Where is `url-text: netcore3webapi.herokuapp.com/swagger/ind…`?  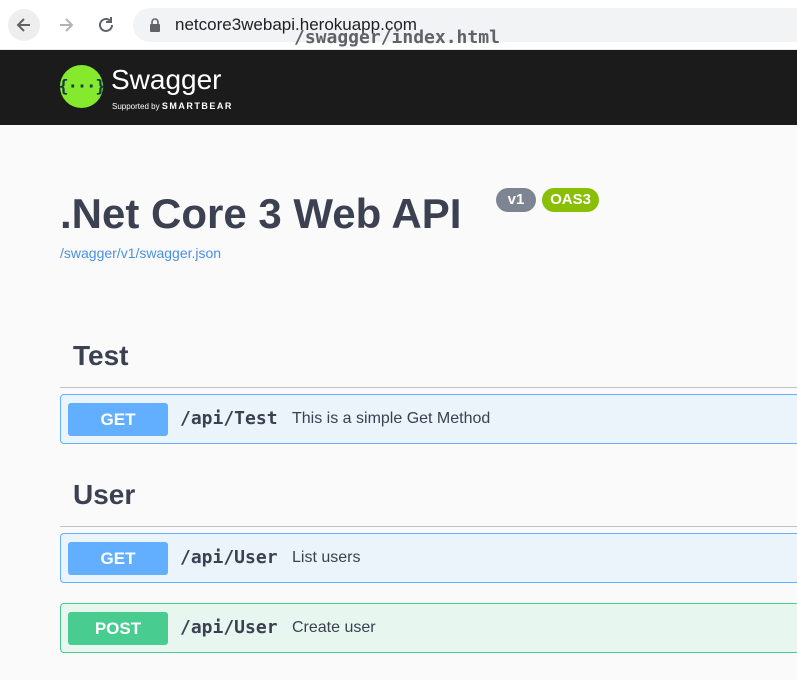 url-text: netcore3webapi.herokuapp.com/swagger/ind… is located at coordinates (337, 31).